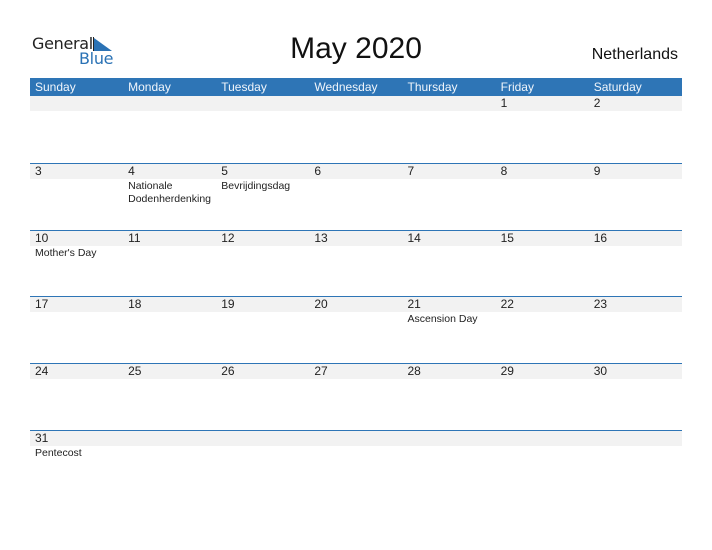 This screenshot has height=550, width=712. Describe the element at coordinates (635, 129) in the screenshot. I see `day-cell: 2` at that location.